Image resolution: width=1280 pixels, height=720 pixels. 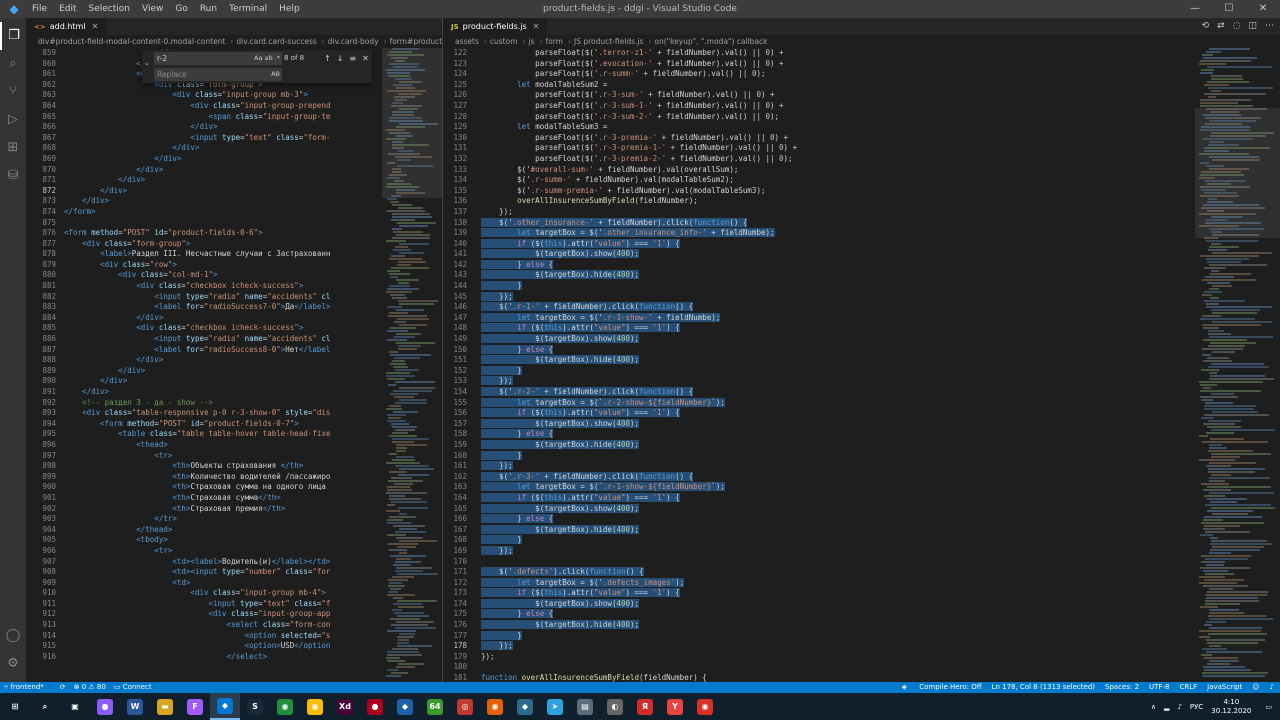 I want to click on code-line: <input type="text" class="form-, so click(x=234, y=138).